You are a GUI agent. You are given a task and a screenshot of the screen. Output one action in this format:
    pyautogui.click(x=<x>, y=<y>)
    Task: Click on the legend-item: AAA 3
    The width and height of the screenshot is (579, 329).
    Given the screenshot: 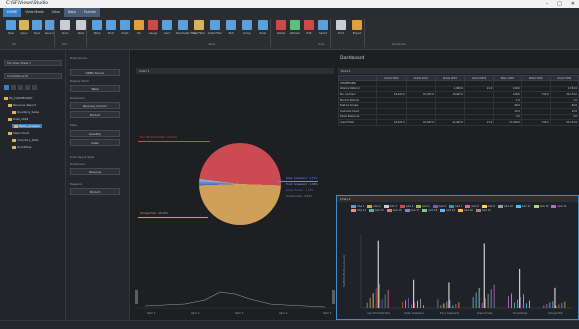 What is the action you would take?
    pyautogui.click(x=390, y=206)
    